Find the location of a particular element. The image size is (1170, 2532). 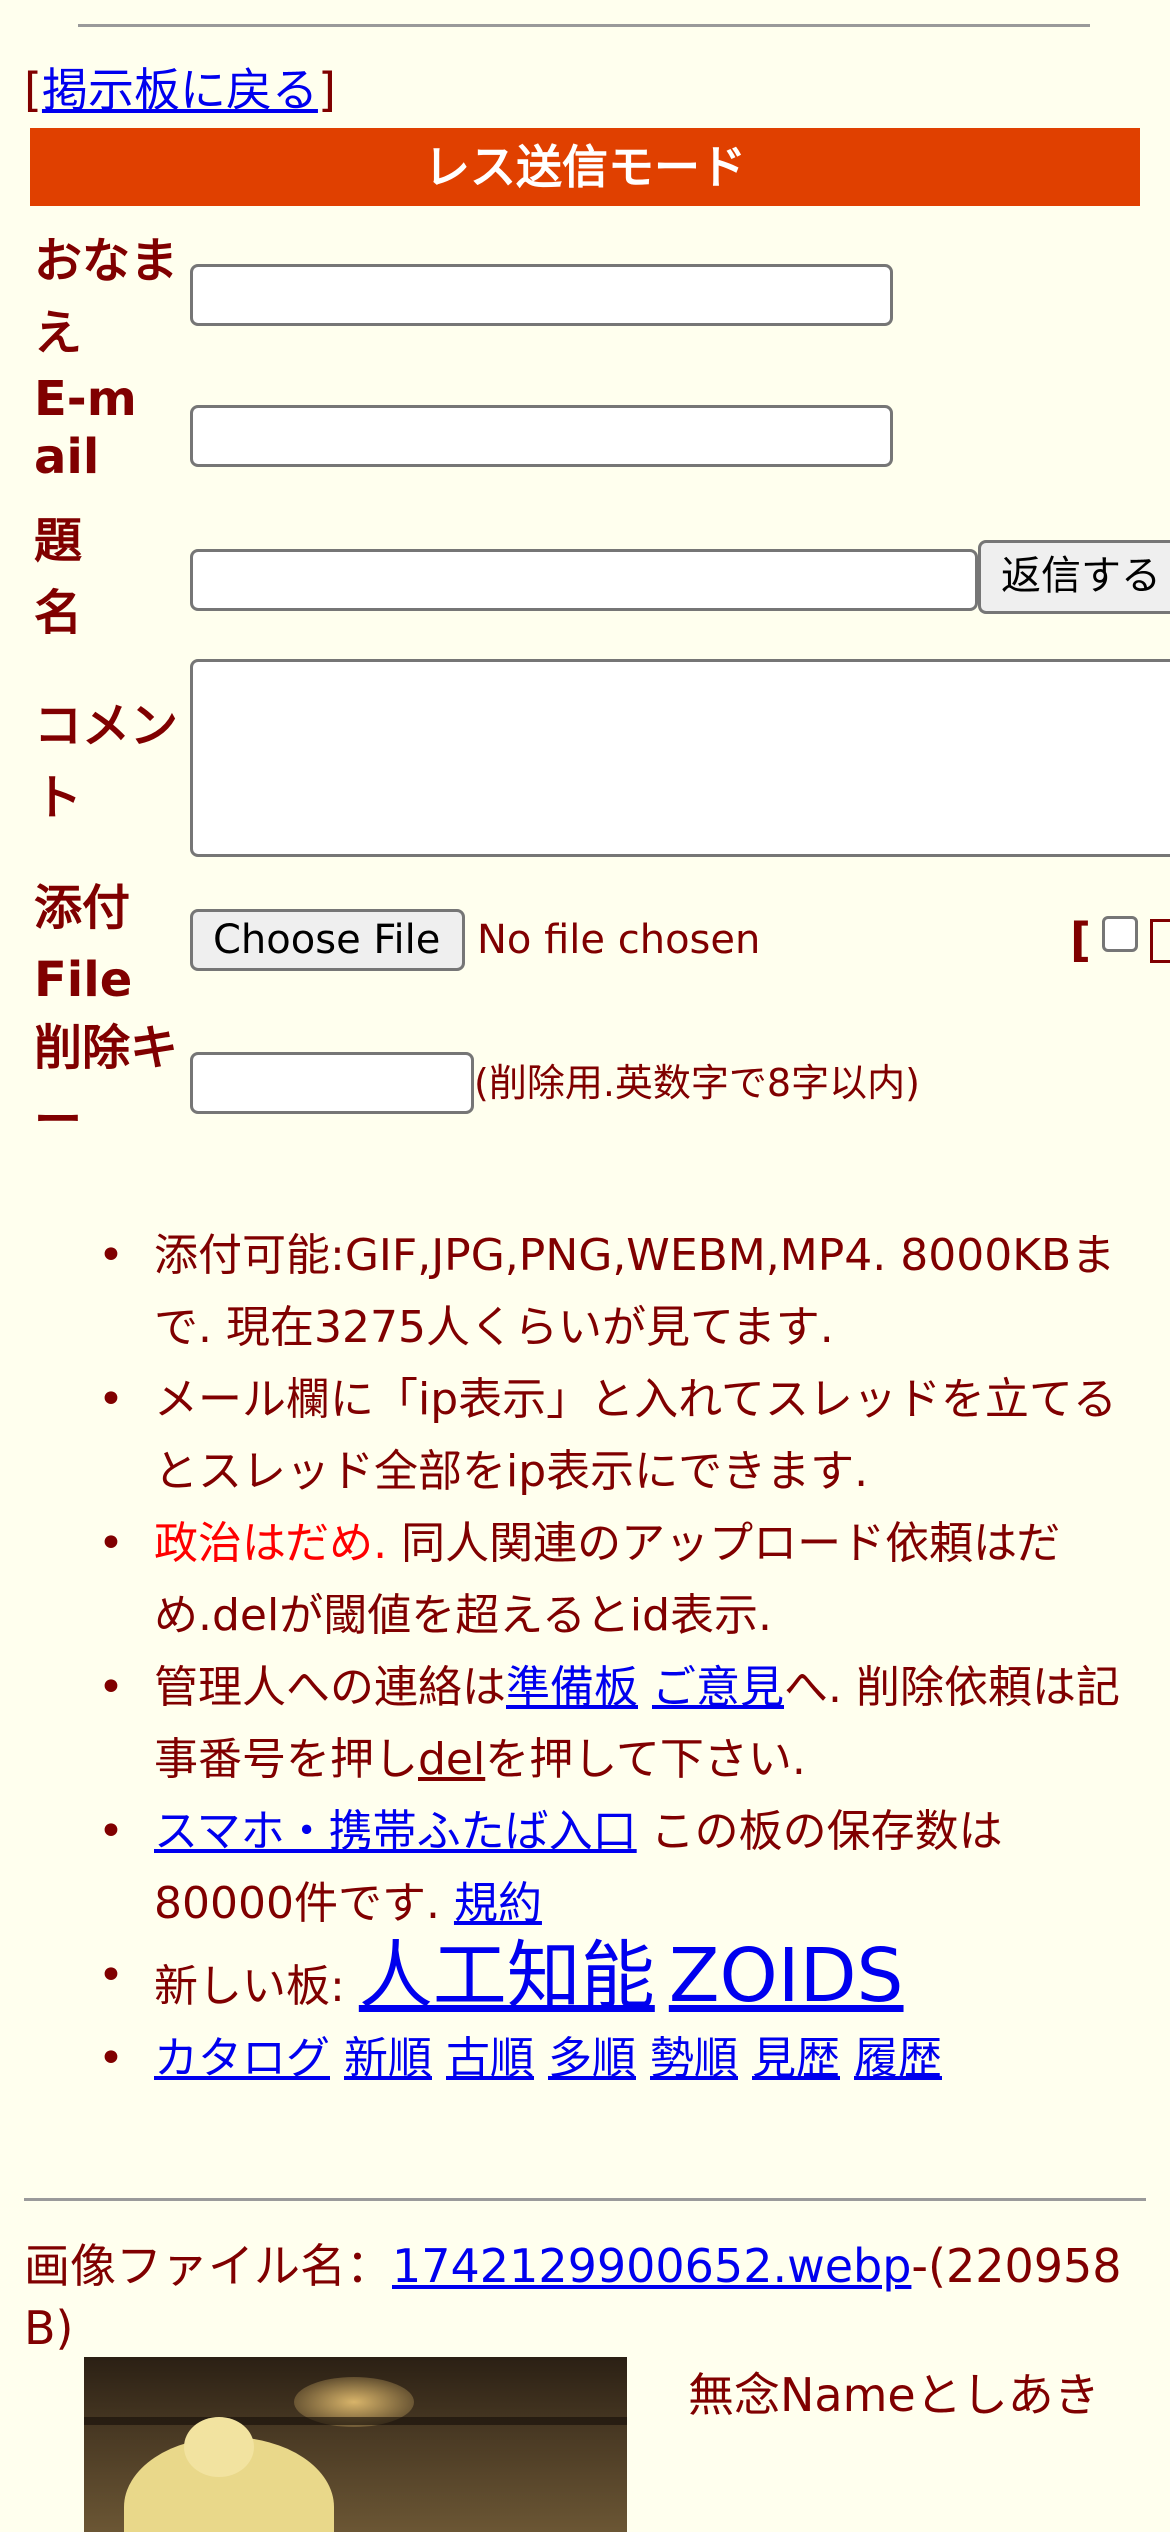

email-label: E-mail is located at coordinates (85, 428).